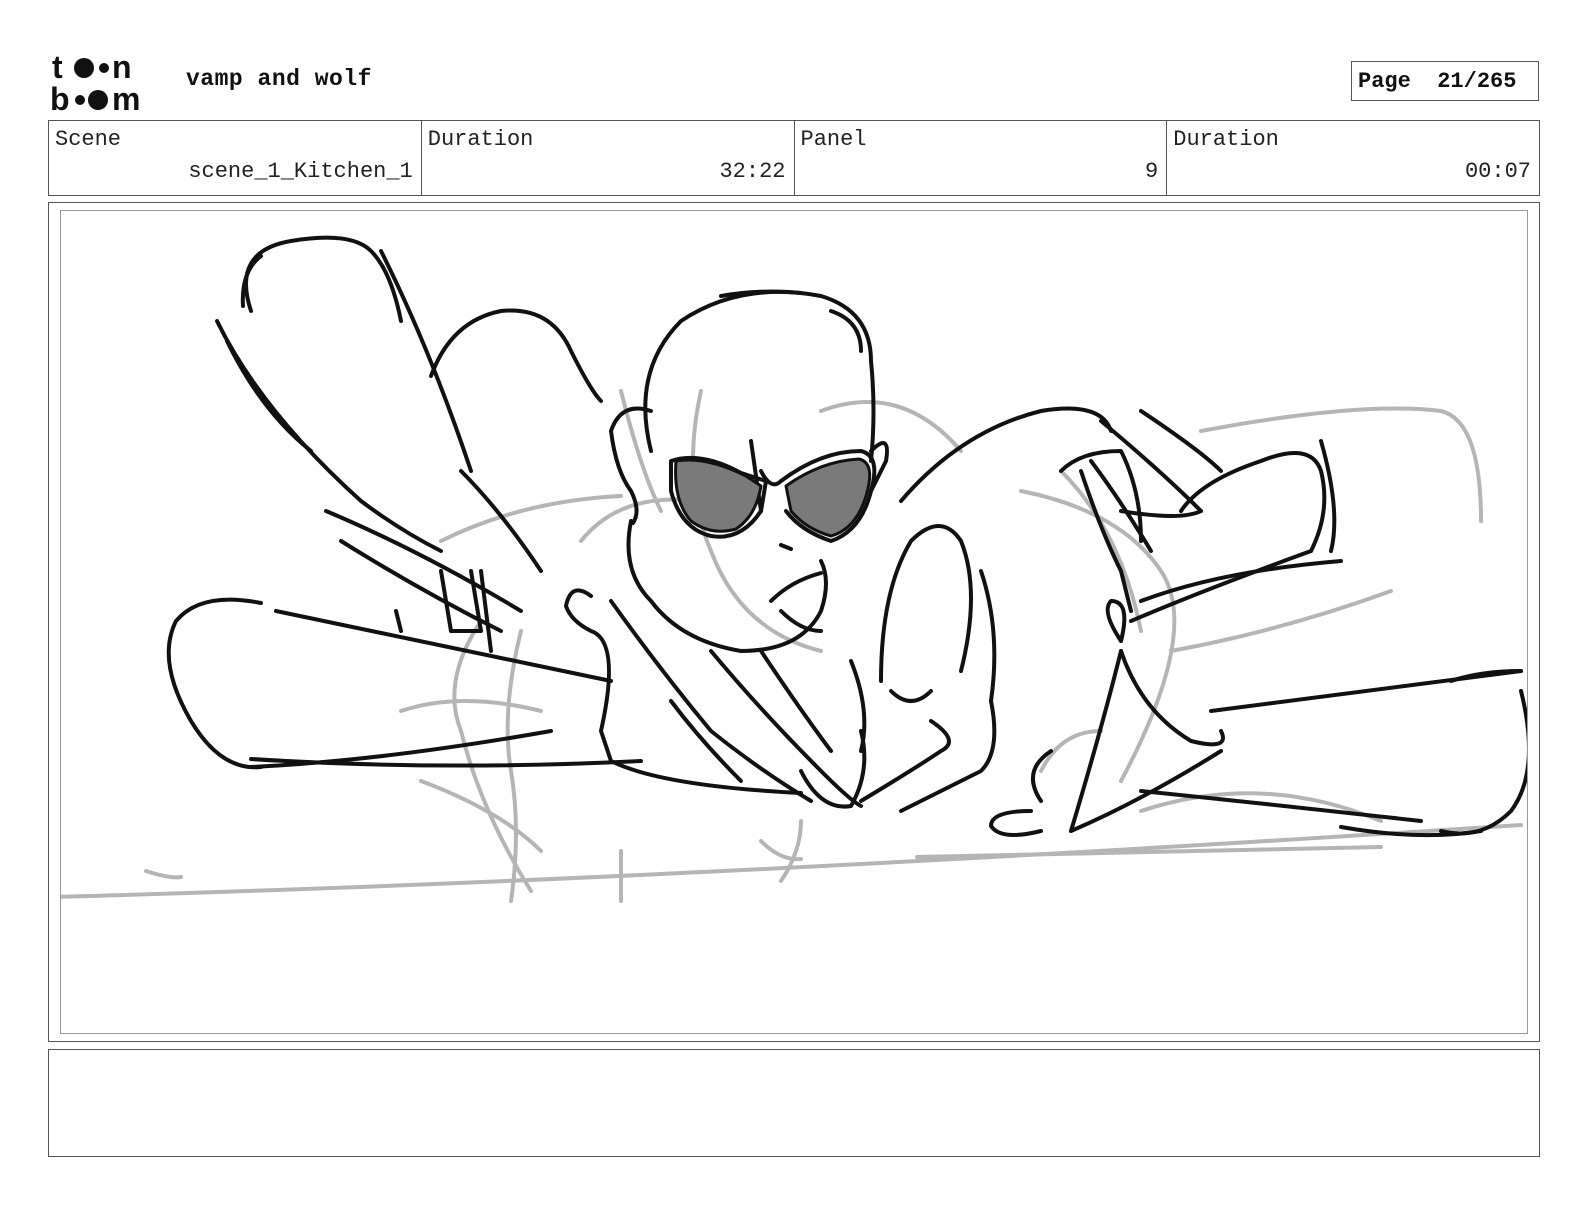 This screenshot has width=1584, height=1224. What do you see at coordinates (833, 139) in the screenshot?
I see `panel-label: Panel` at bounding box center [833, 139].